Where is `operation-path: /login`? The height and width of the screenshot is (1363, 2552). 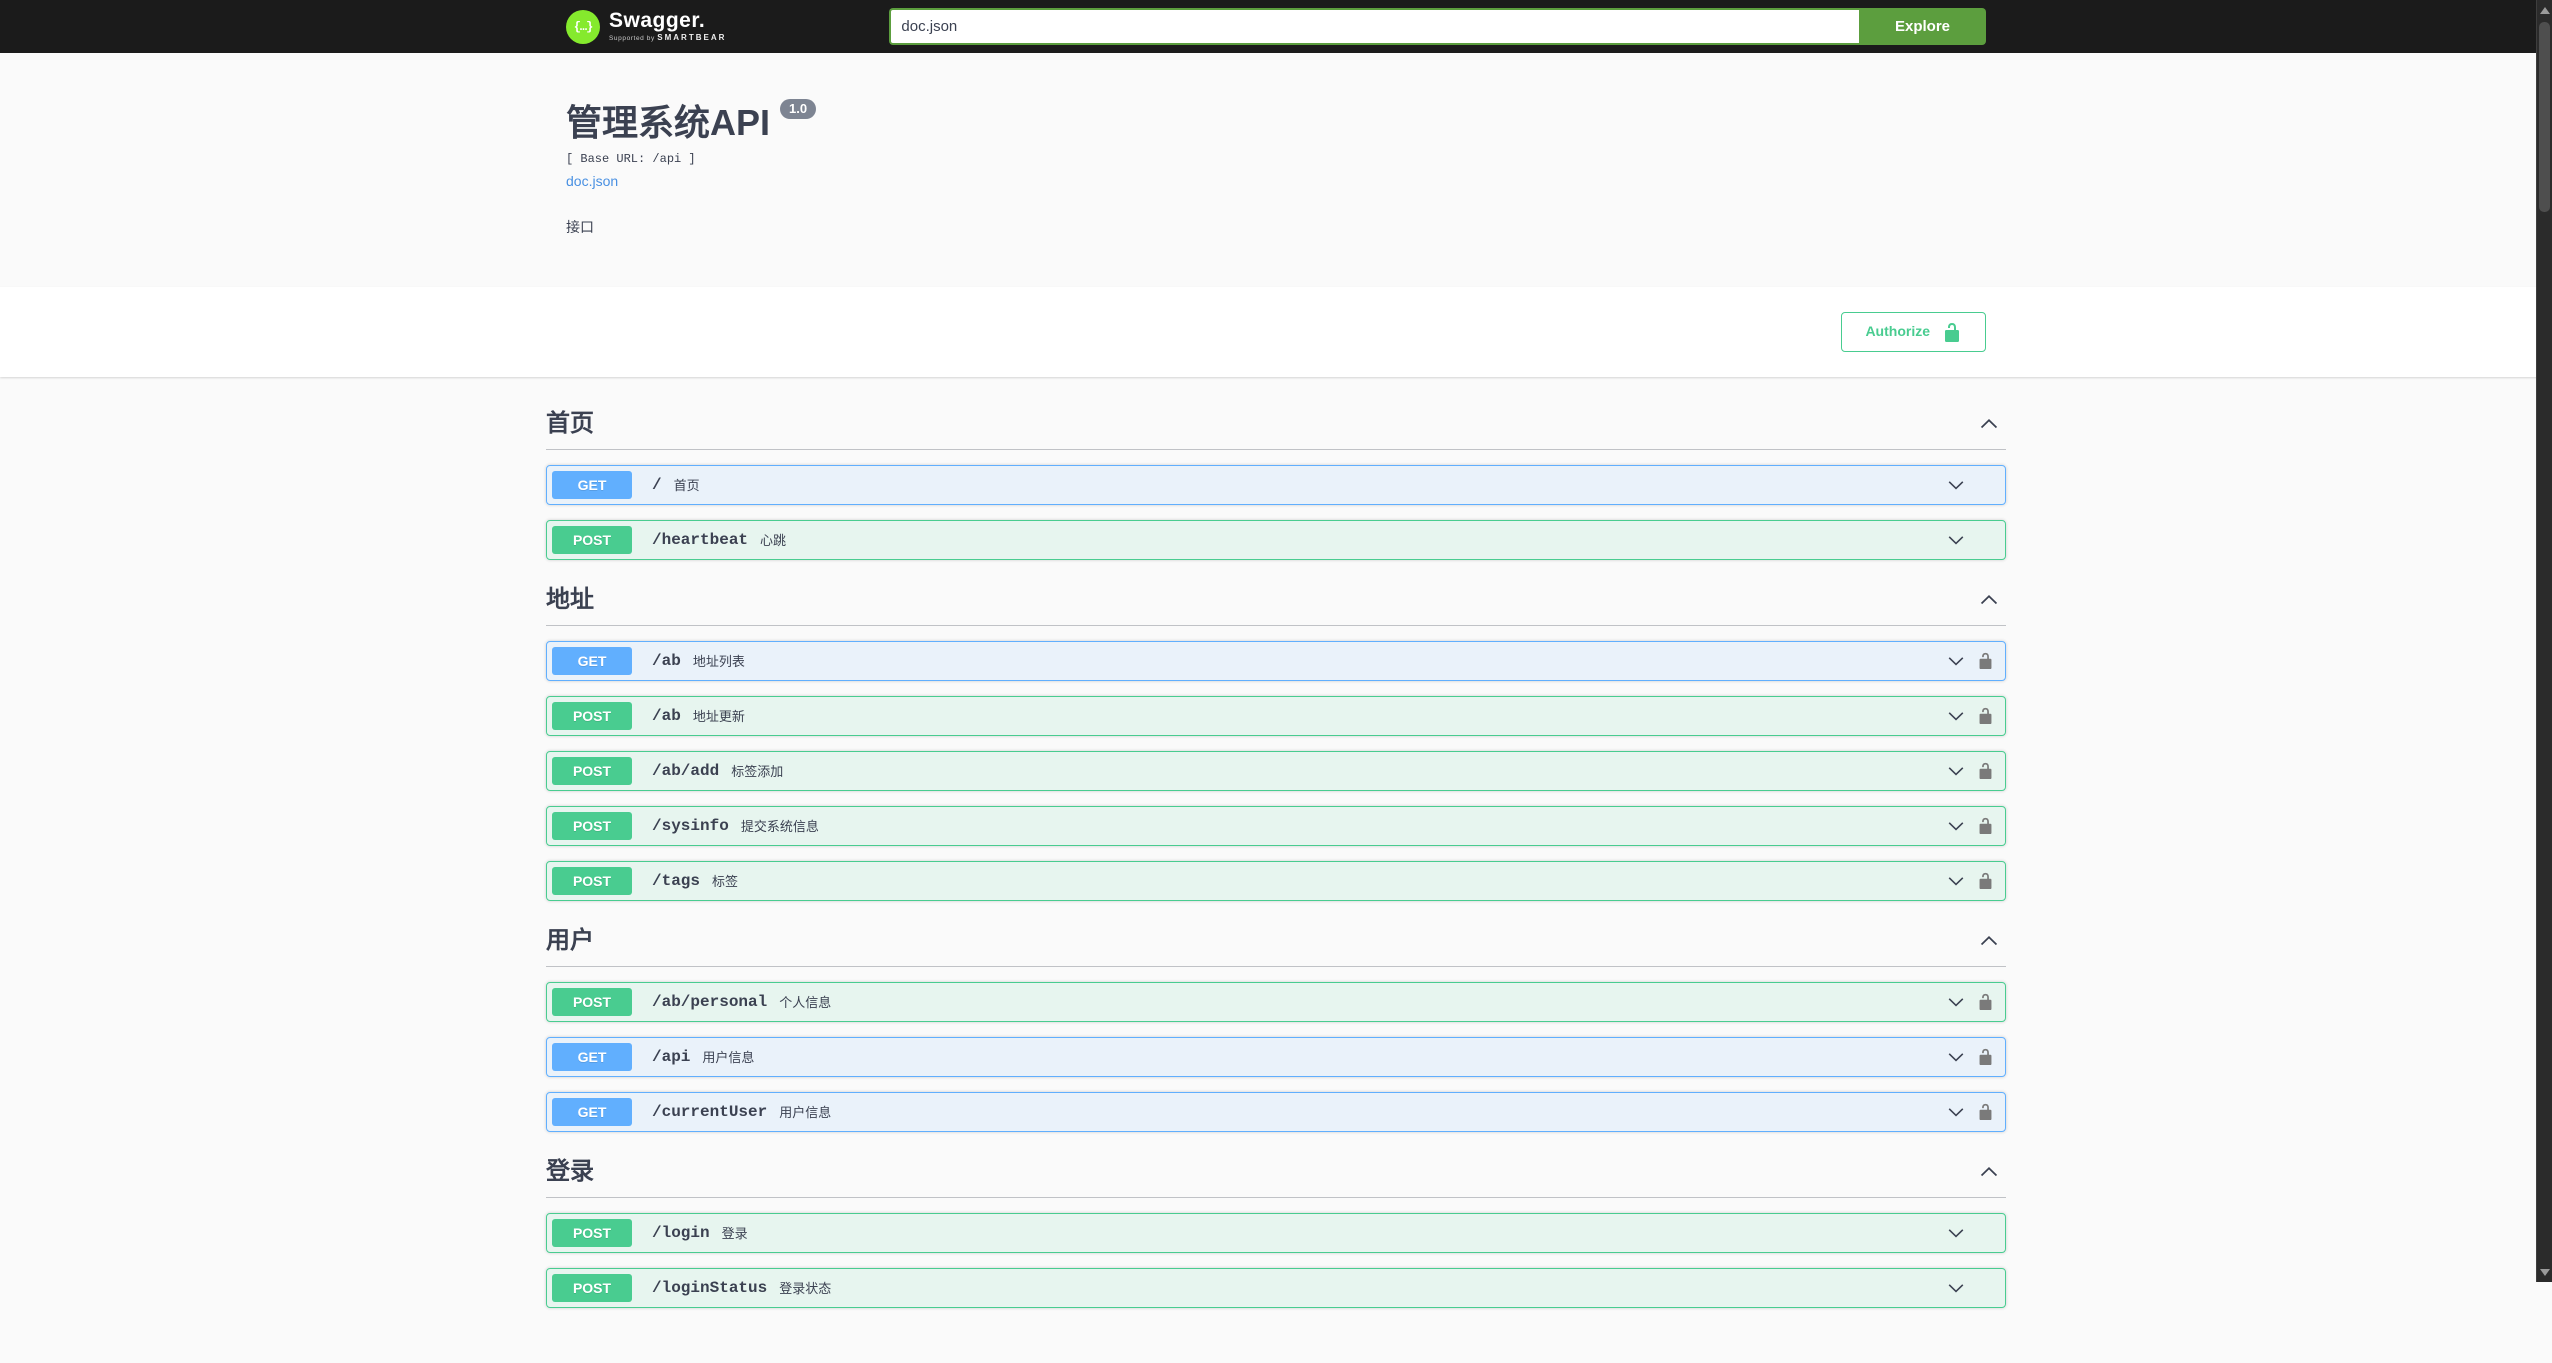 operation-path: /login is located at coordinates (681, 1232).